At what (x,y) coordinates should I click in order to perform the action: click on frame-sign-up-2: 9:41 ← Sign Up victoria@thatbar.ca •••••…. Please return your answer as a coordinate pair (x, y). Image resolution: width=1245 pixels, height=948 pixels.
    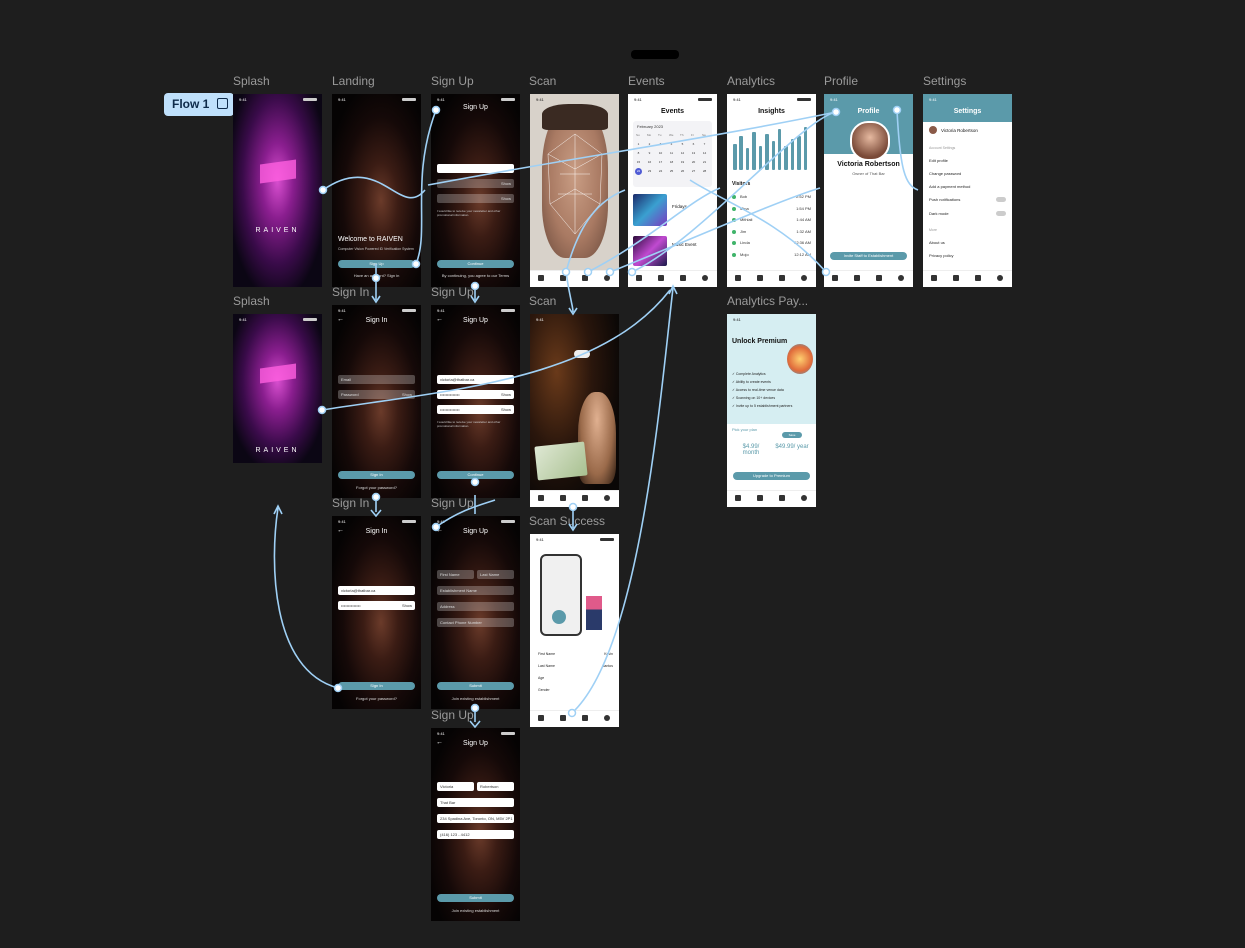
    Looking at the image, I should click on (475, 401).